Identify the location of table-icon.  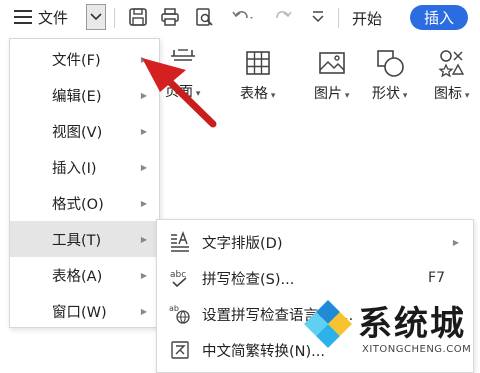
(257, 63).